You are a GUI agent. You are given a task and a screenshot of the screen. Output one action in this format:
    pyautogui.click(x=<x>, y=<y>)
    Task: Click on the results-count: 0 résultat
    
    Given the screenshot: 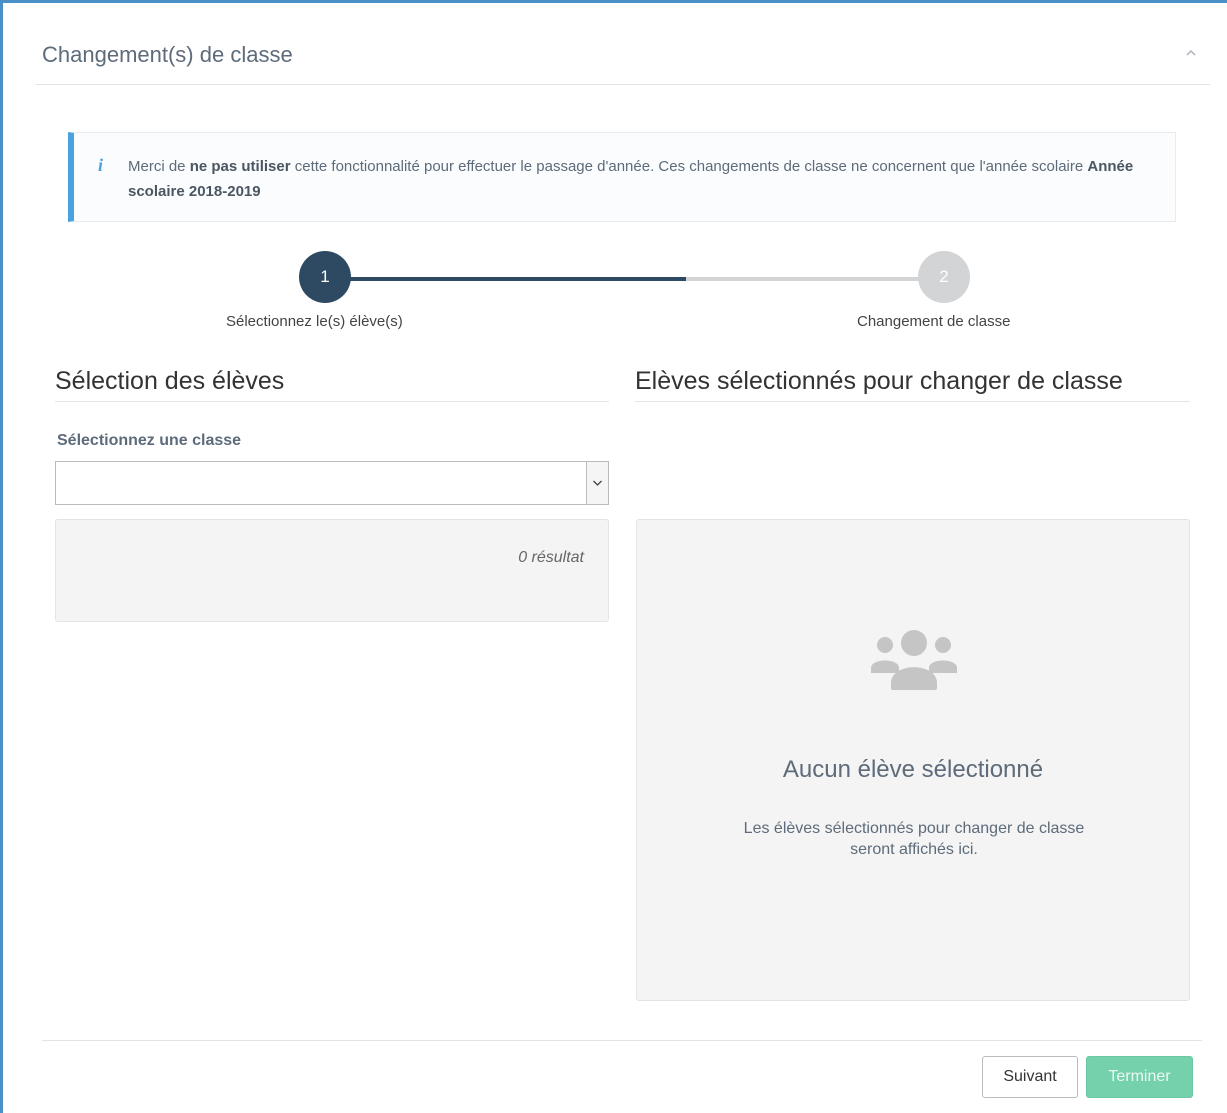 What is the action you would take?
    pyautogui.click(x=551, y=557)
    